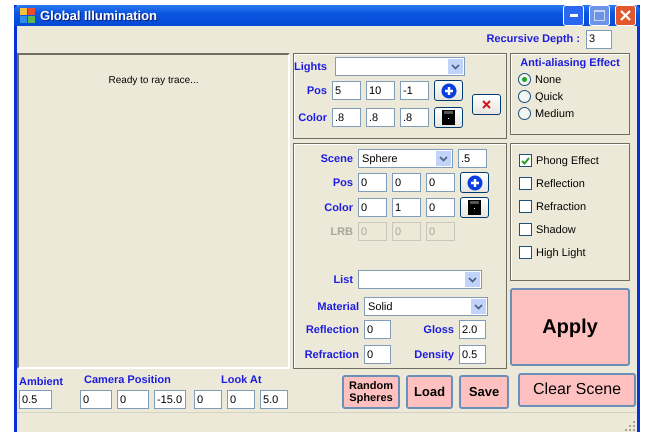 The image size is (648, 432). Describe the element at coordinates (560, 184) in the screenshot. I see `checkbox-label: Reflection` at that location.